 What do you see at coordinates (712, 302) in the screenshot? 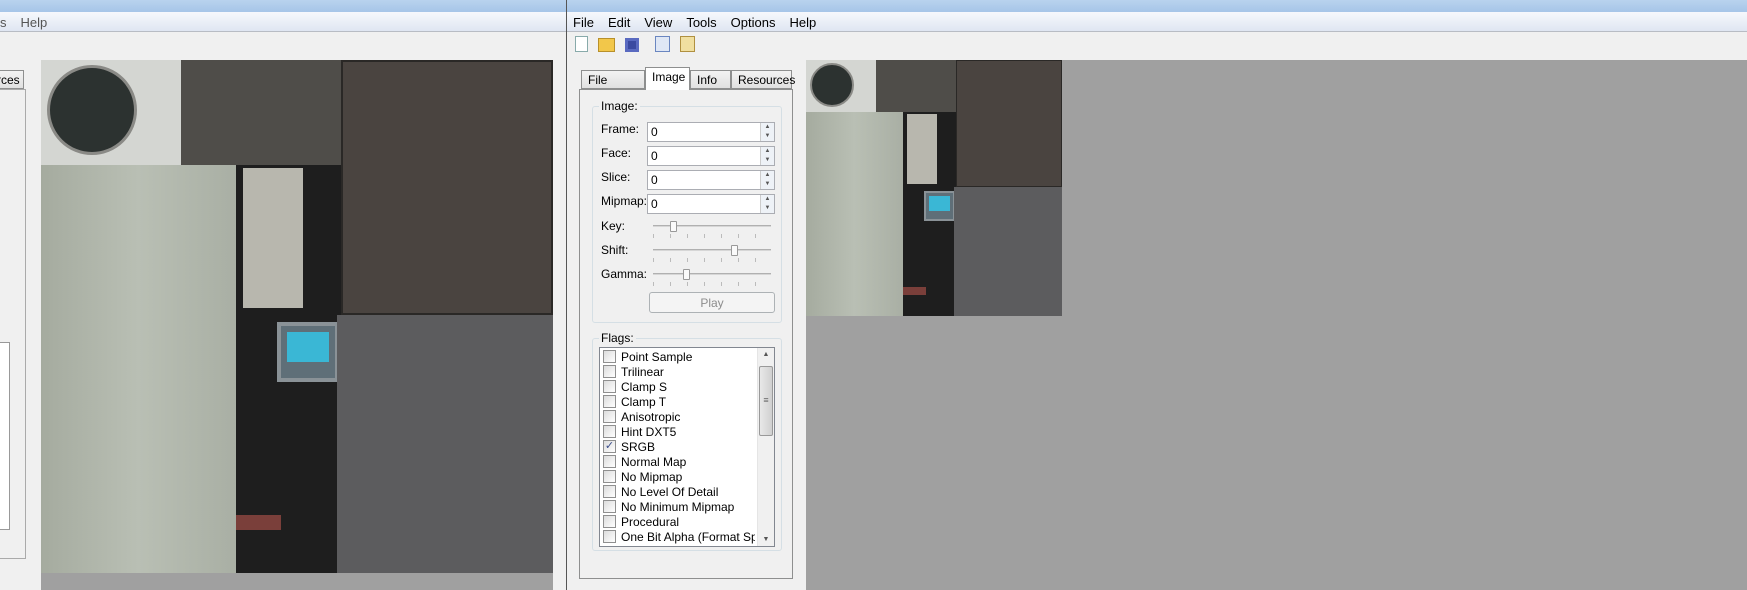
I see `play-button: Play` at bounding box center [712, 302].